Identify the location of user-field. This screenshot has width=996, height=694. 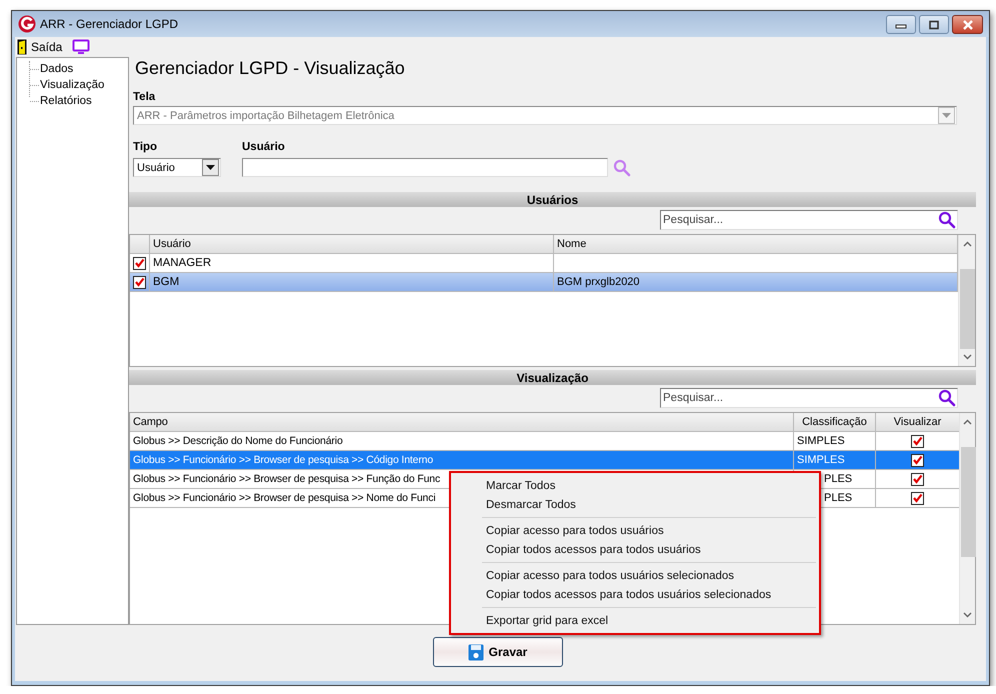
(425, 168).